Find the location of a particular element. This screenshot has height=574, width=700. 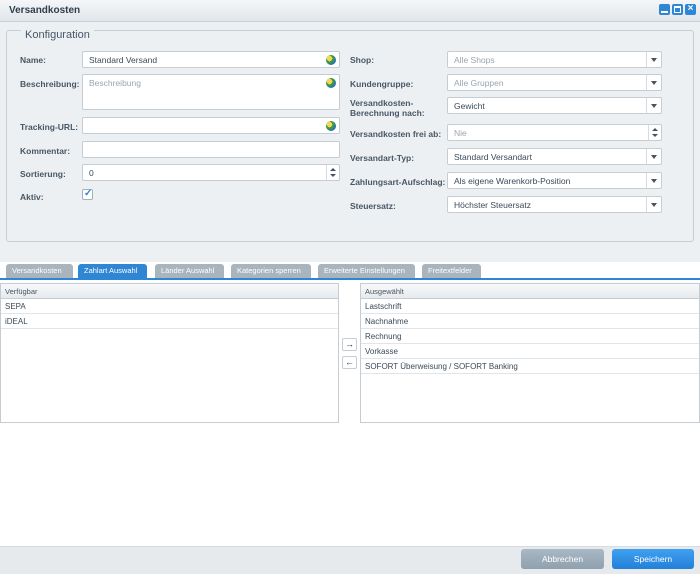

tab-freitextfelder: Freitextfelder is located at coordinates (451, 271).